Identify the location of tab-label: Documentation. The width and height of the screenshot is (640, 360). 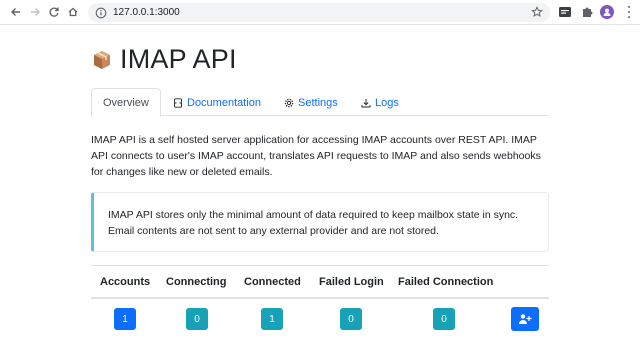
(224, 102).